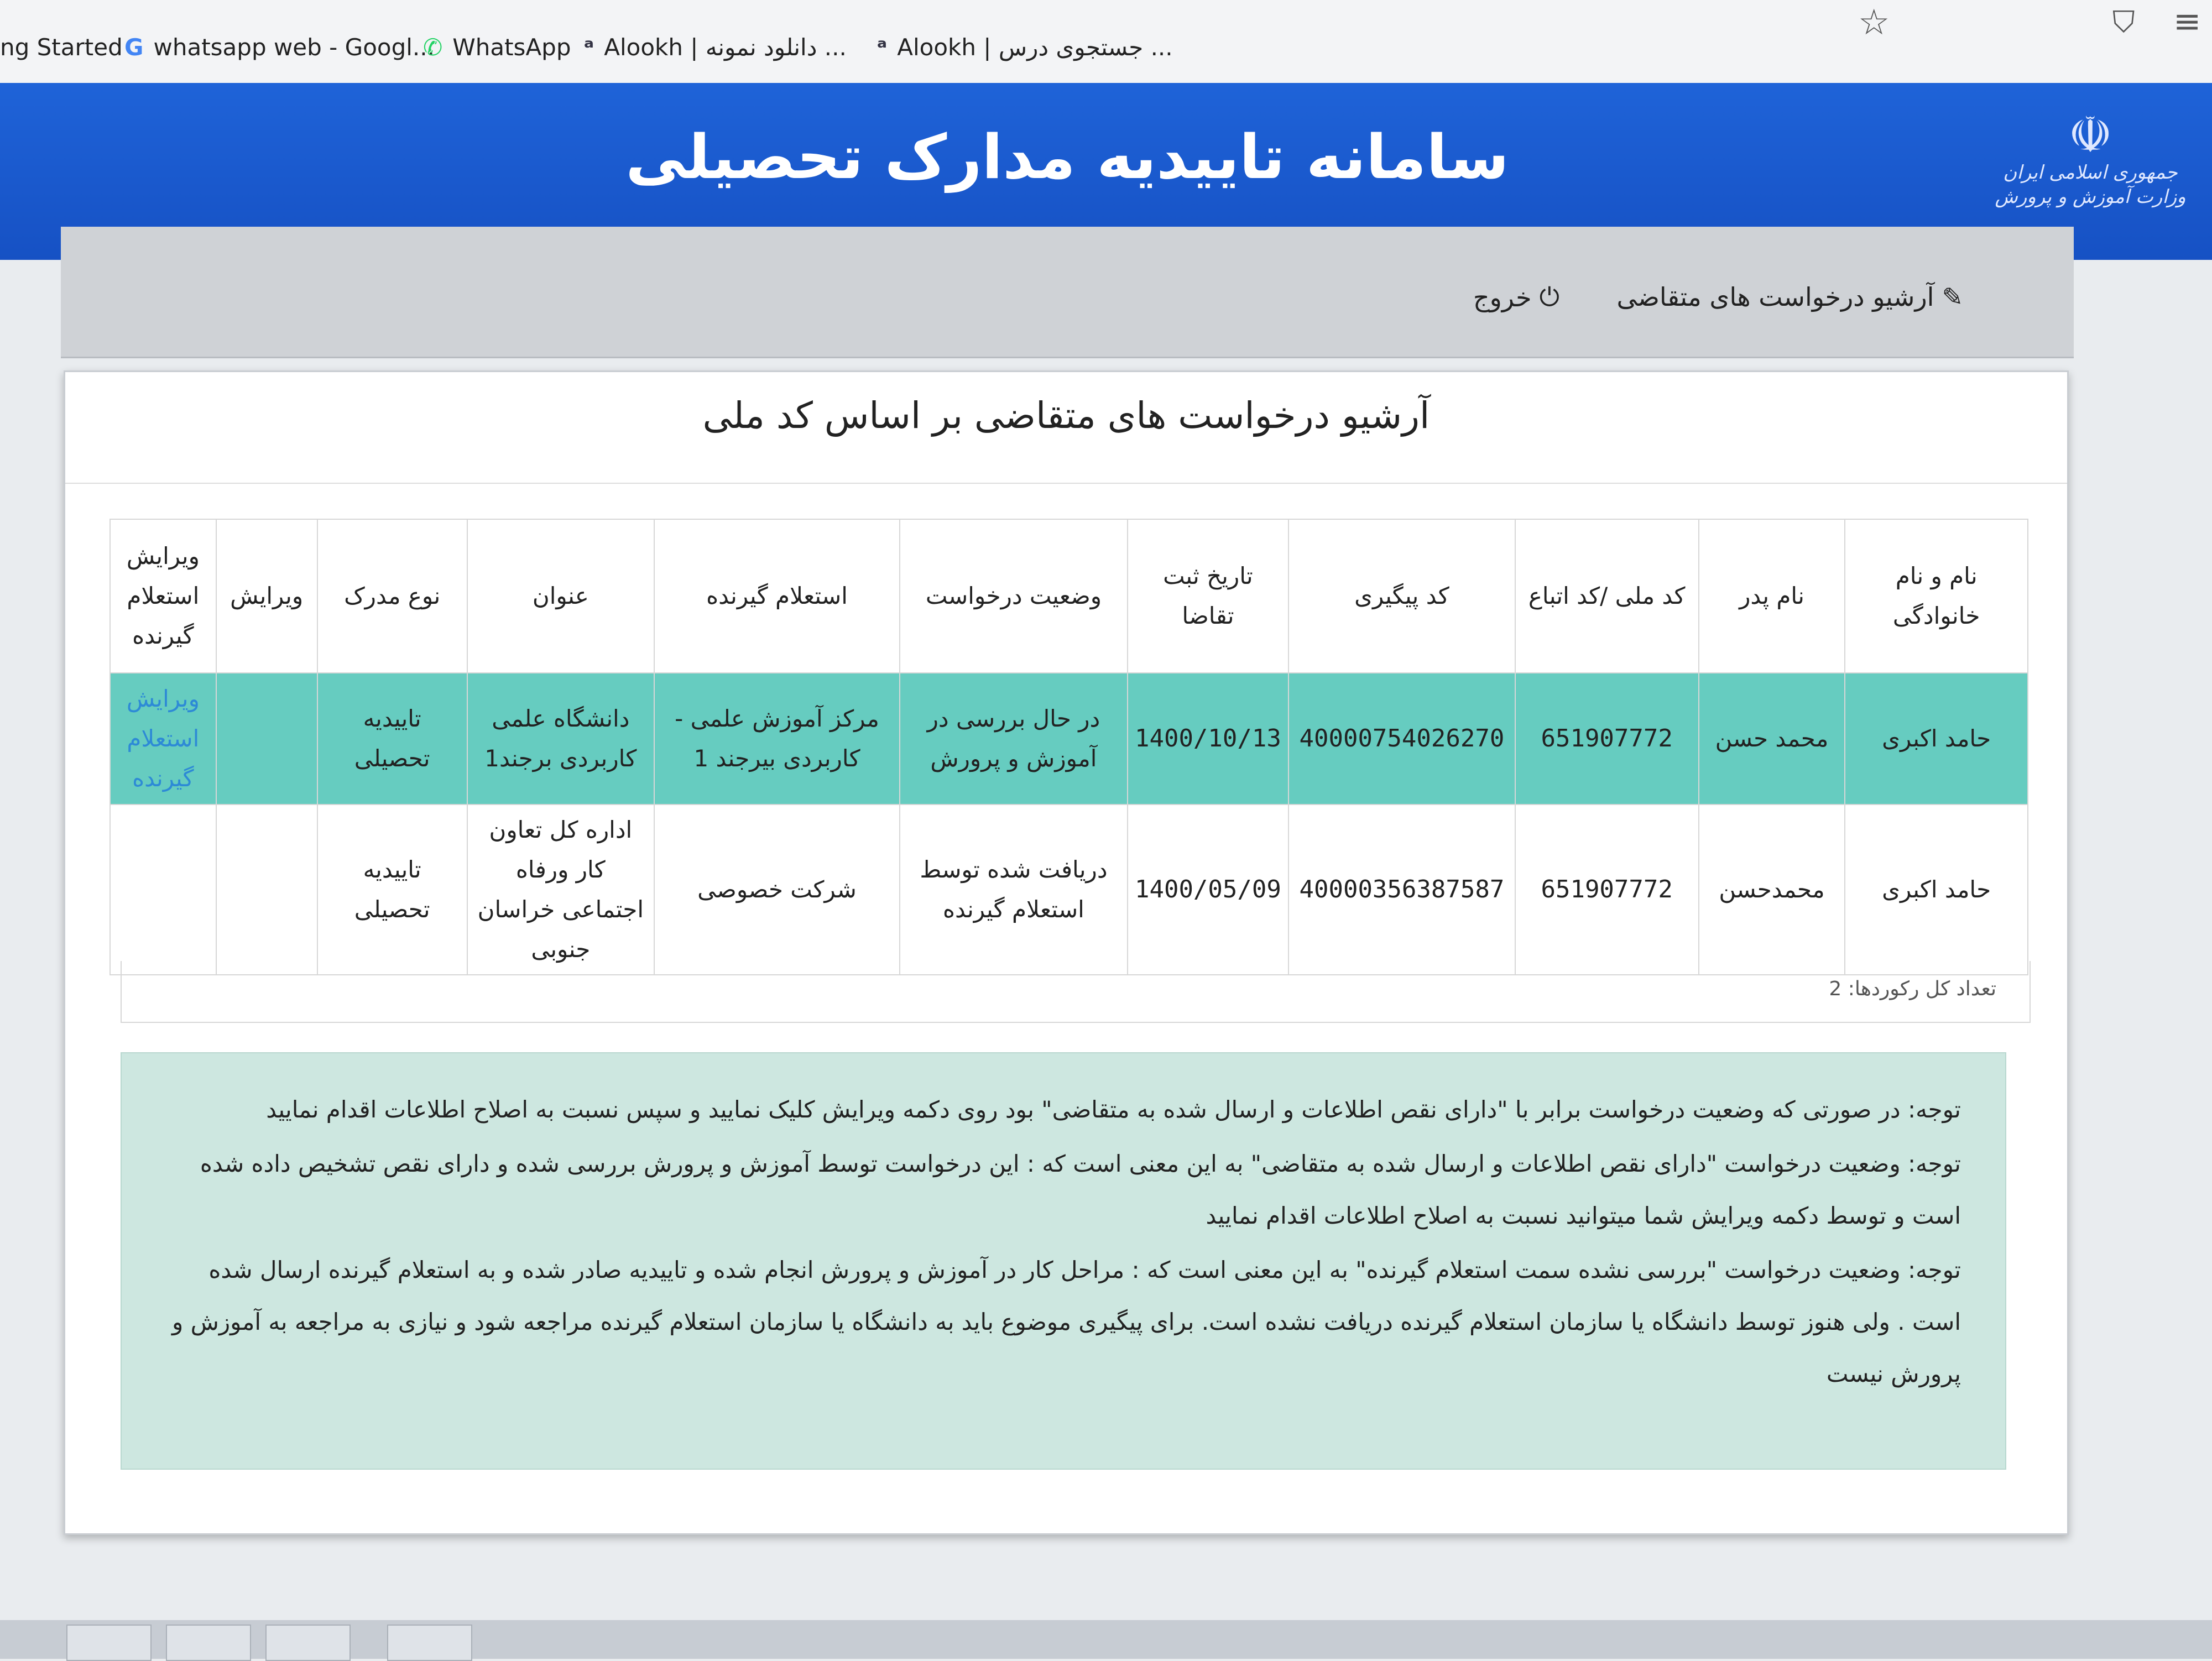 The width and height of the screenshot is (2212, 1661). Describe the element at coordinates (1772, 890) in the screenshot. I see `cell-father: محمدحسن` at that location.